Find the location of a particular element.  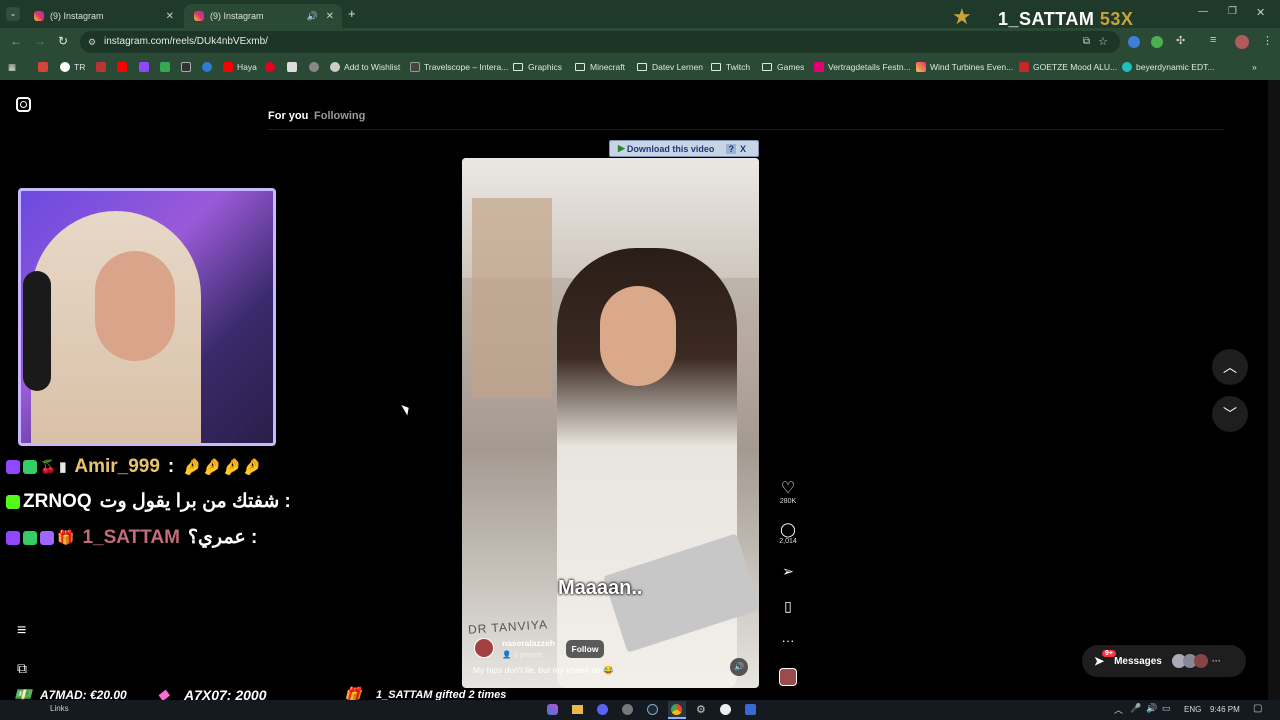

bookmark-haya: Haya is located at coordinates (240, 67).